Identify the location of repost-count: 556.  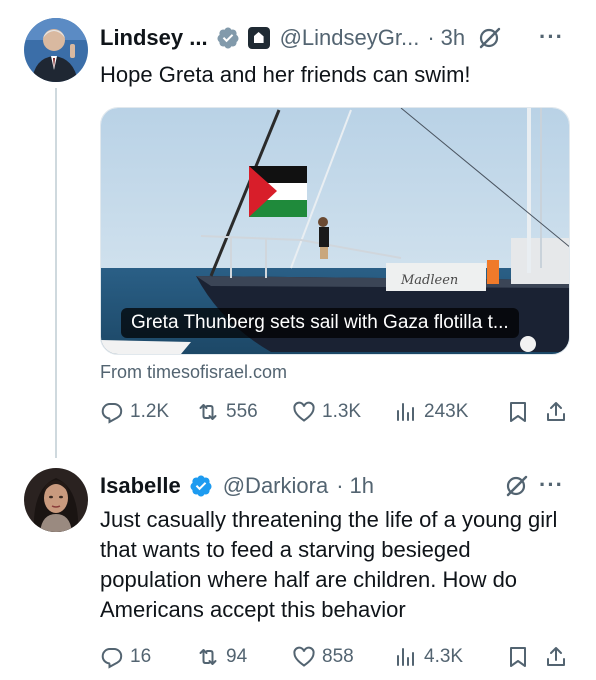
(242, 411).